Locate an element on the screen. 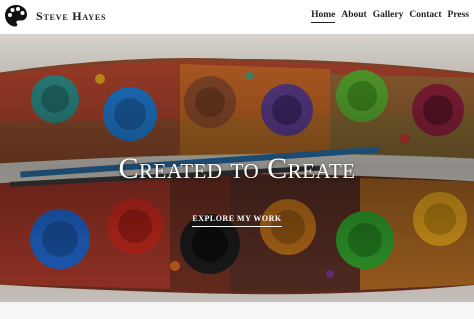  hero-cta-wrap: EXPLORE MY WORK is located at coordinates (237, 216).